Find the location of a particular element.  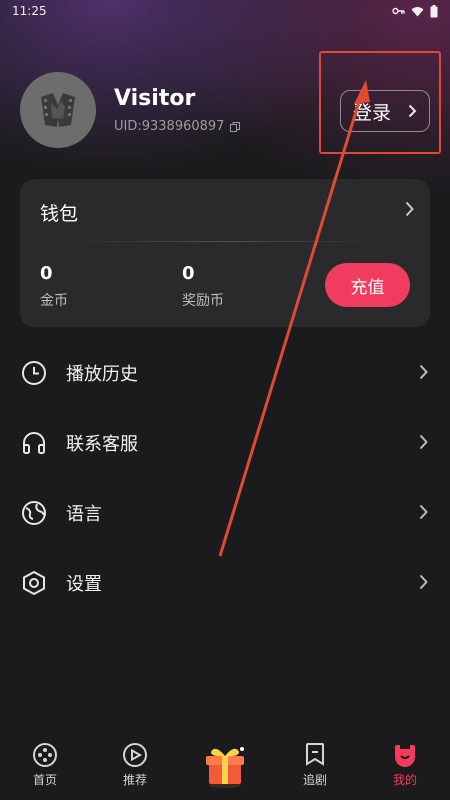

tab-label: 首页 is located at coordinates (44, 780).